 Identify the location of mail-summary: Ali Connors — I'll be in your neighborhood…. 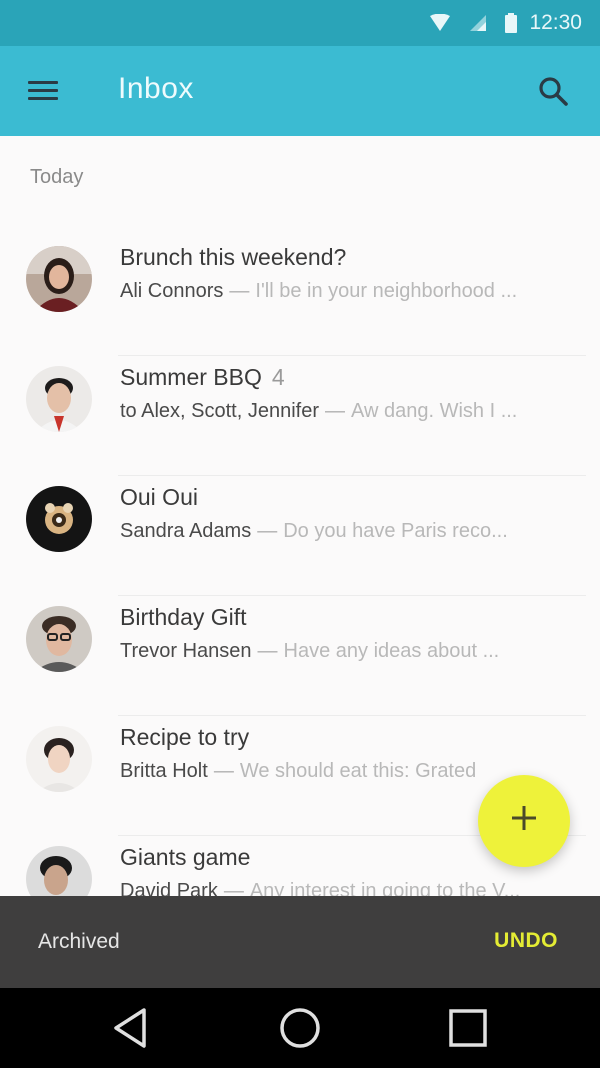
(347, 291).